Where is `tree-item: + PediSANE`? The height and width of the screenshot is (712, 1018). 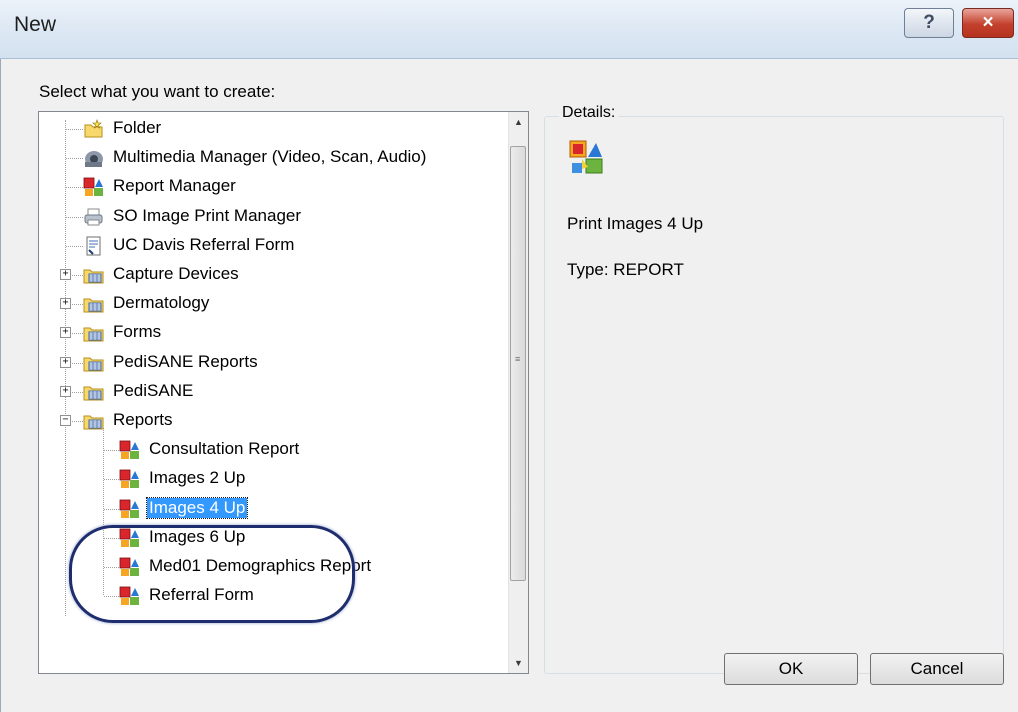
tree-item: + PediSANE is located at coordinates (274, 391).